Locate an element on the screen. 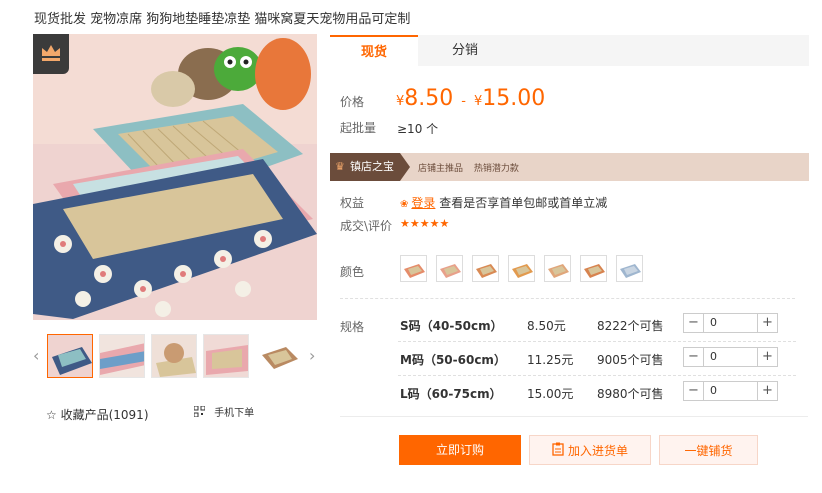 Image resolution: width=822 pixels, height=493 pixels. crown-icon is located at coordinates (51, 53).